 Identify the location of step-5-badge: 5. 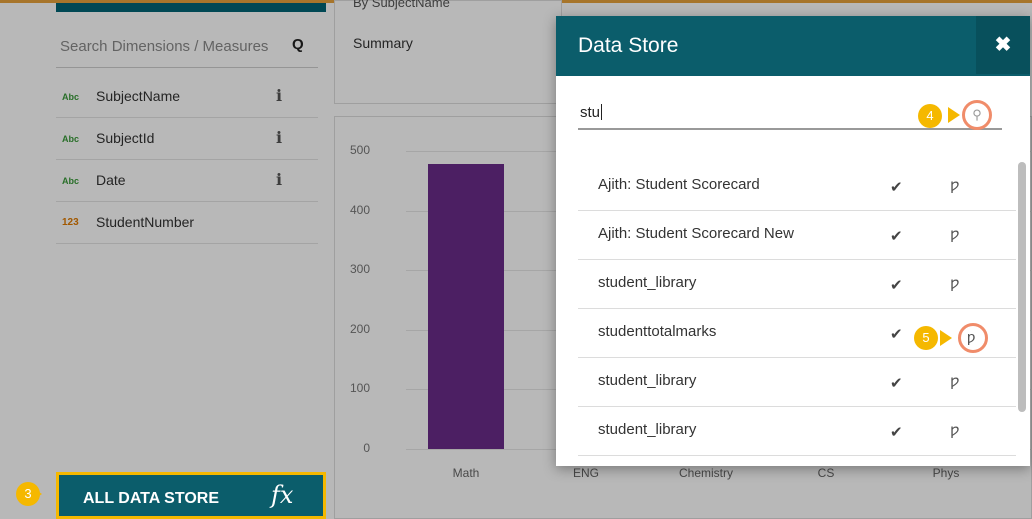
(926, 338).